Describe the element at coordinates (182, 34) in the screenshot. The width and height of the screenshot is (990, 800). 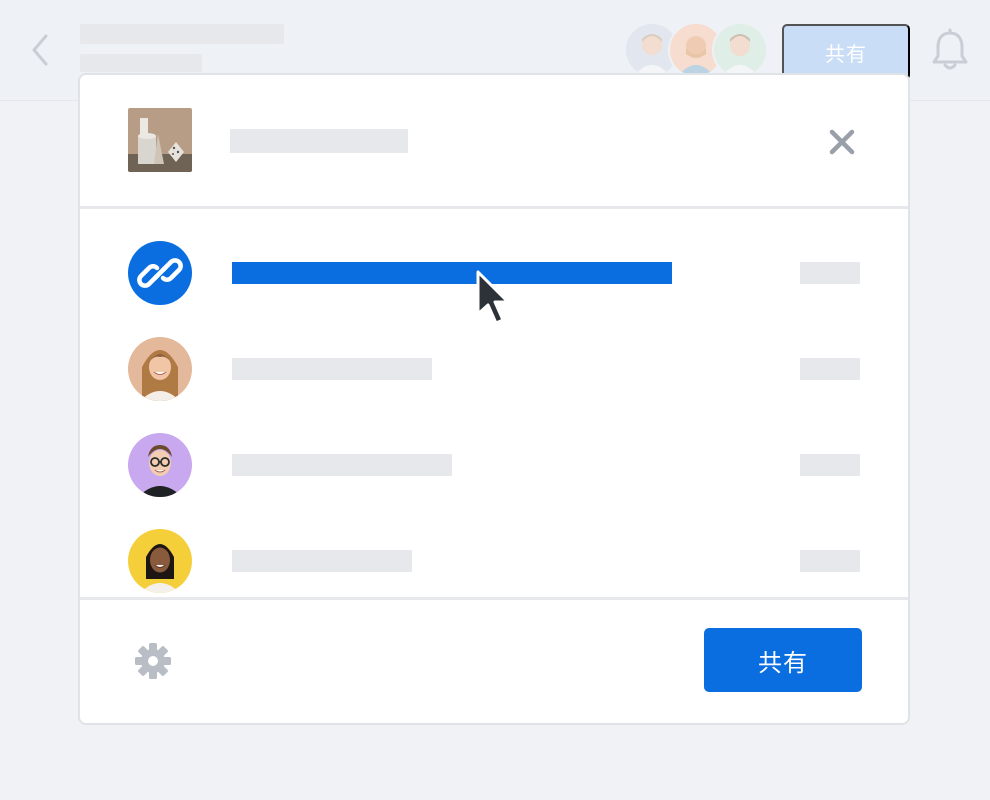
I see `page-title-placeholder` at that location.